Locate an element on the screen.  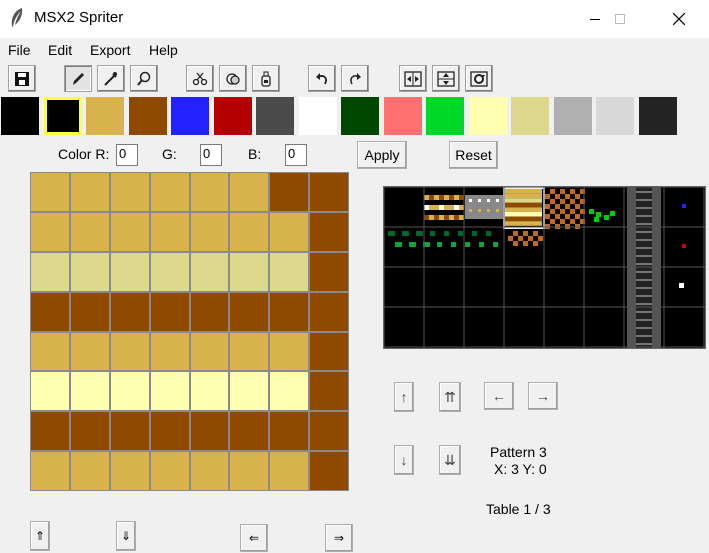
pencil-tool-button is located at coordinates (78, 78).